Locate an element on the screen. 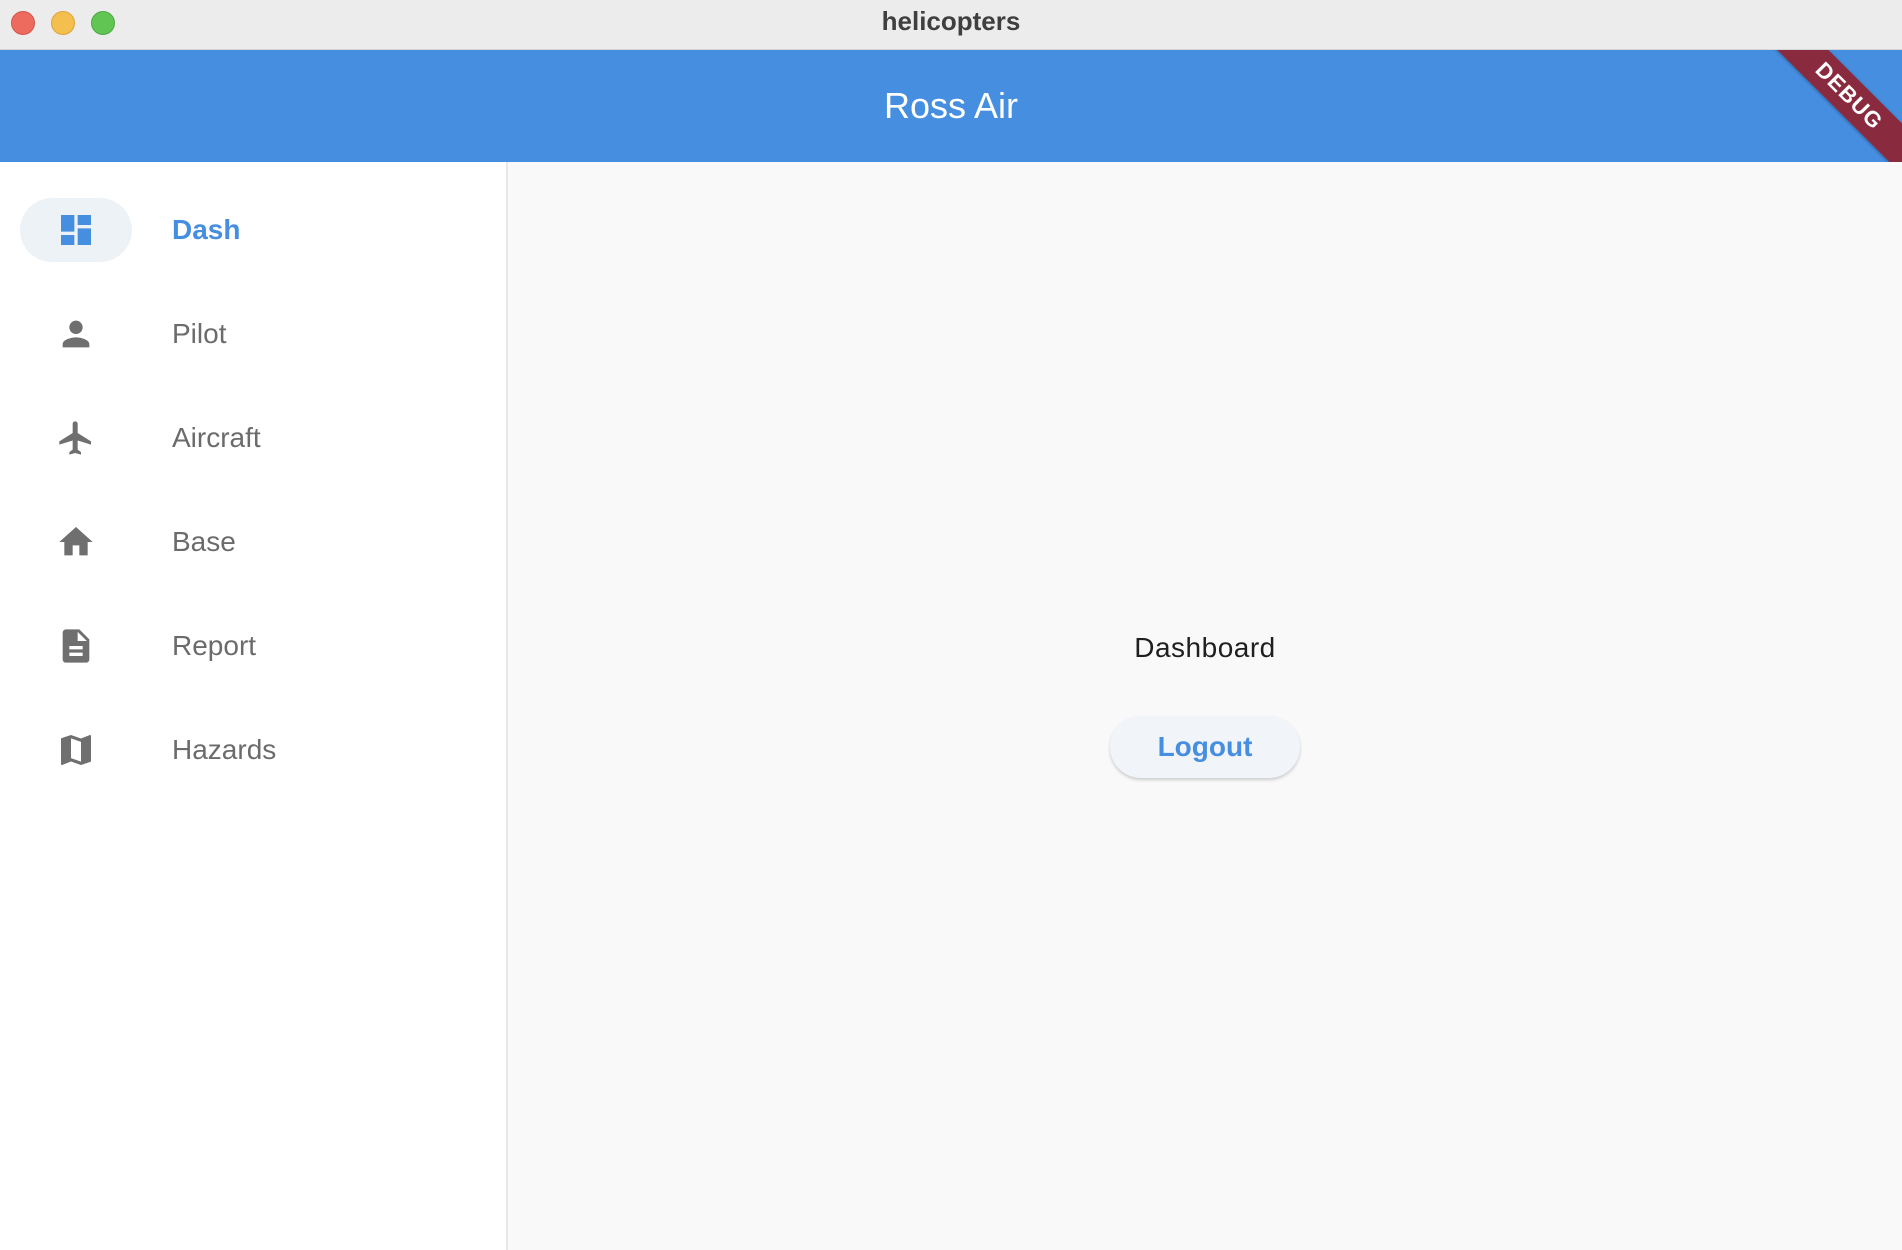 The image size is (1902, 1250). person-icon is located at coordinates (76, 334).